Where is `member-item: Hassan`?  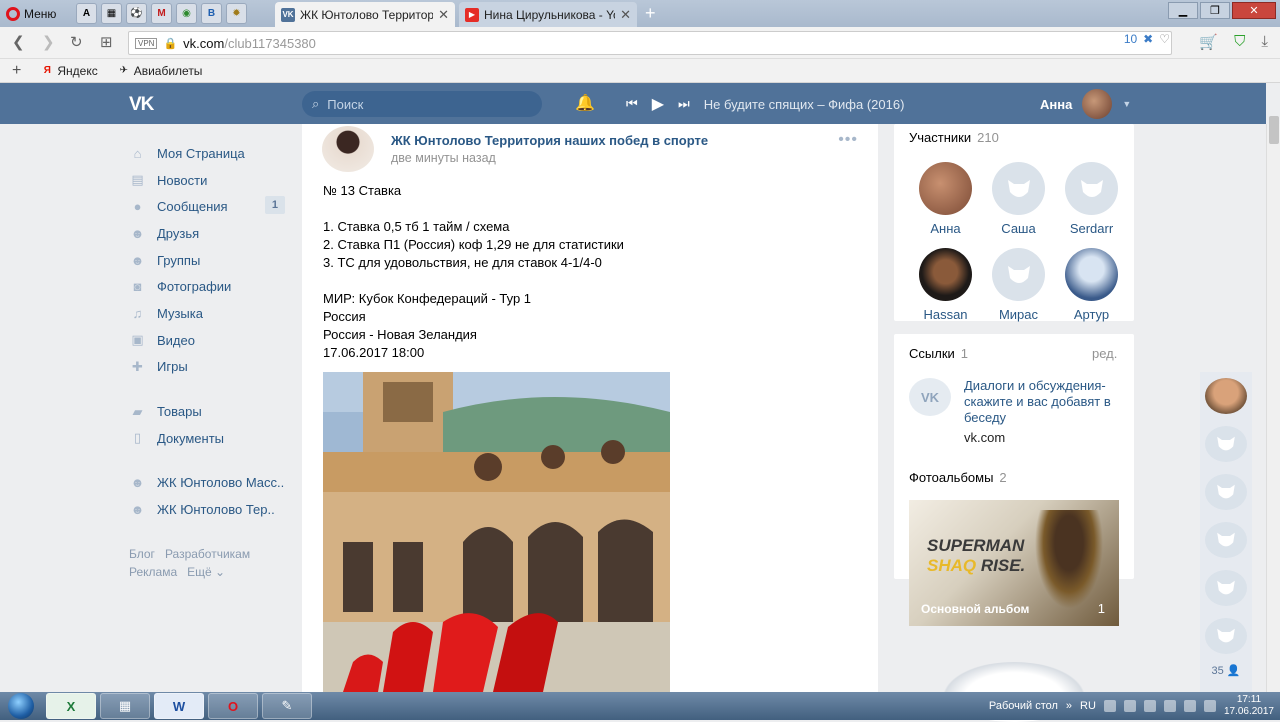 member-item: Hassan is located at coordinates (945, 285).